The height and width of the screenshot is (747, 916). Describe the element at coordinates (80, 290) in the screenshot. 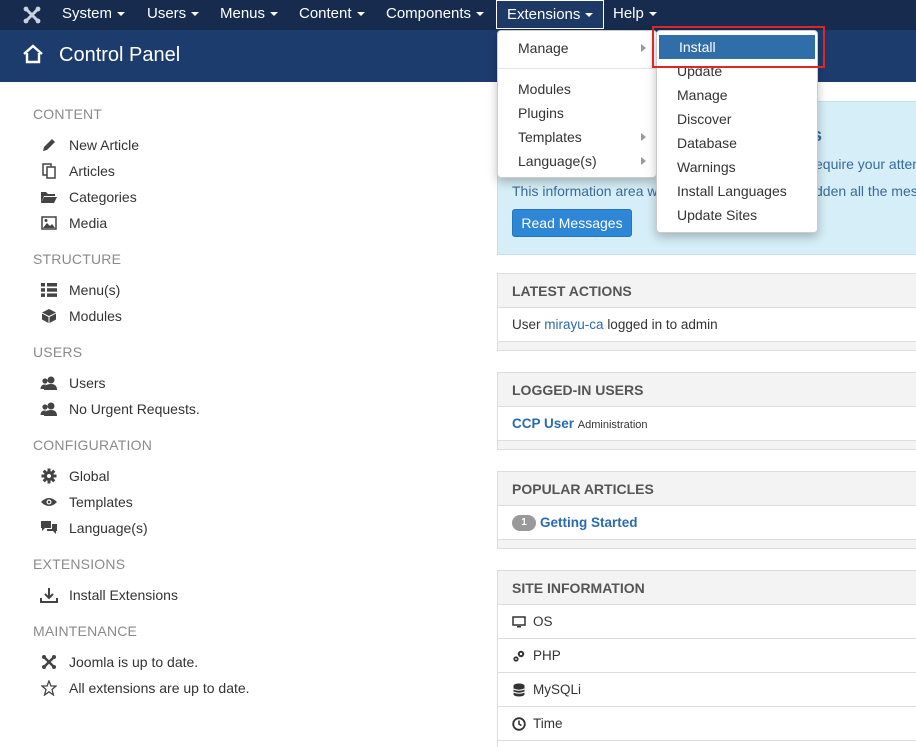

I see `sidebar-item-menus: Menu(s)` at that location.